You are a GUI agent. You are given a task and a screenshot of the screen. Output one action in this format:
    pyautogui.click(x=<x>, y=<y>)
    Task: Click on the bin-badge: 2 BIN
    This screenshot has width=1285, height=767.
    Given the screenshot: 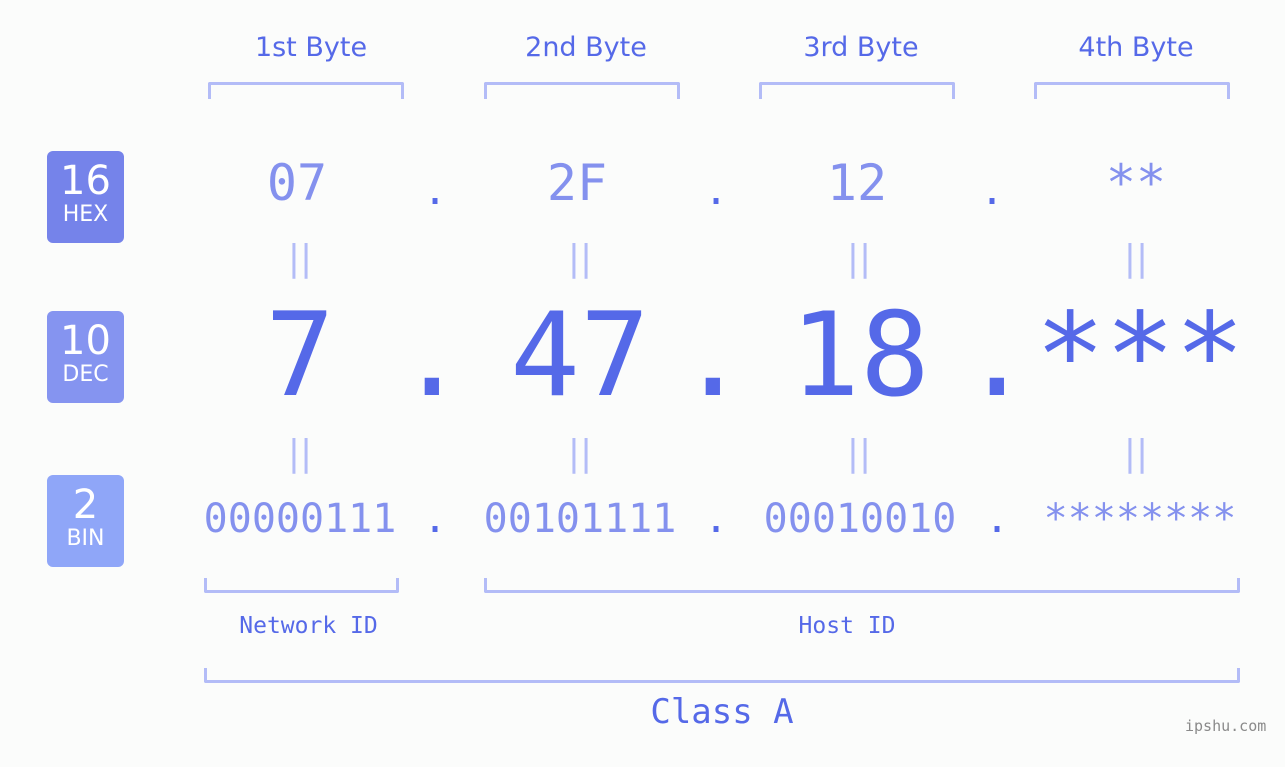 What is the action you would take?
    pyautogui.click(x=85, y=521)
    